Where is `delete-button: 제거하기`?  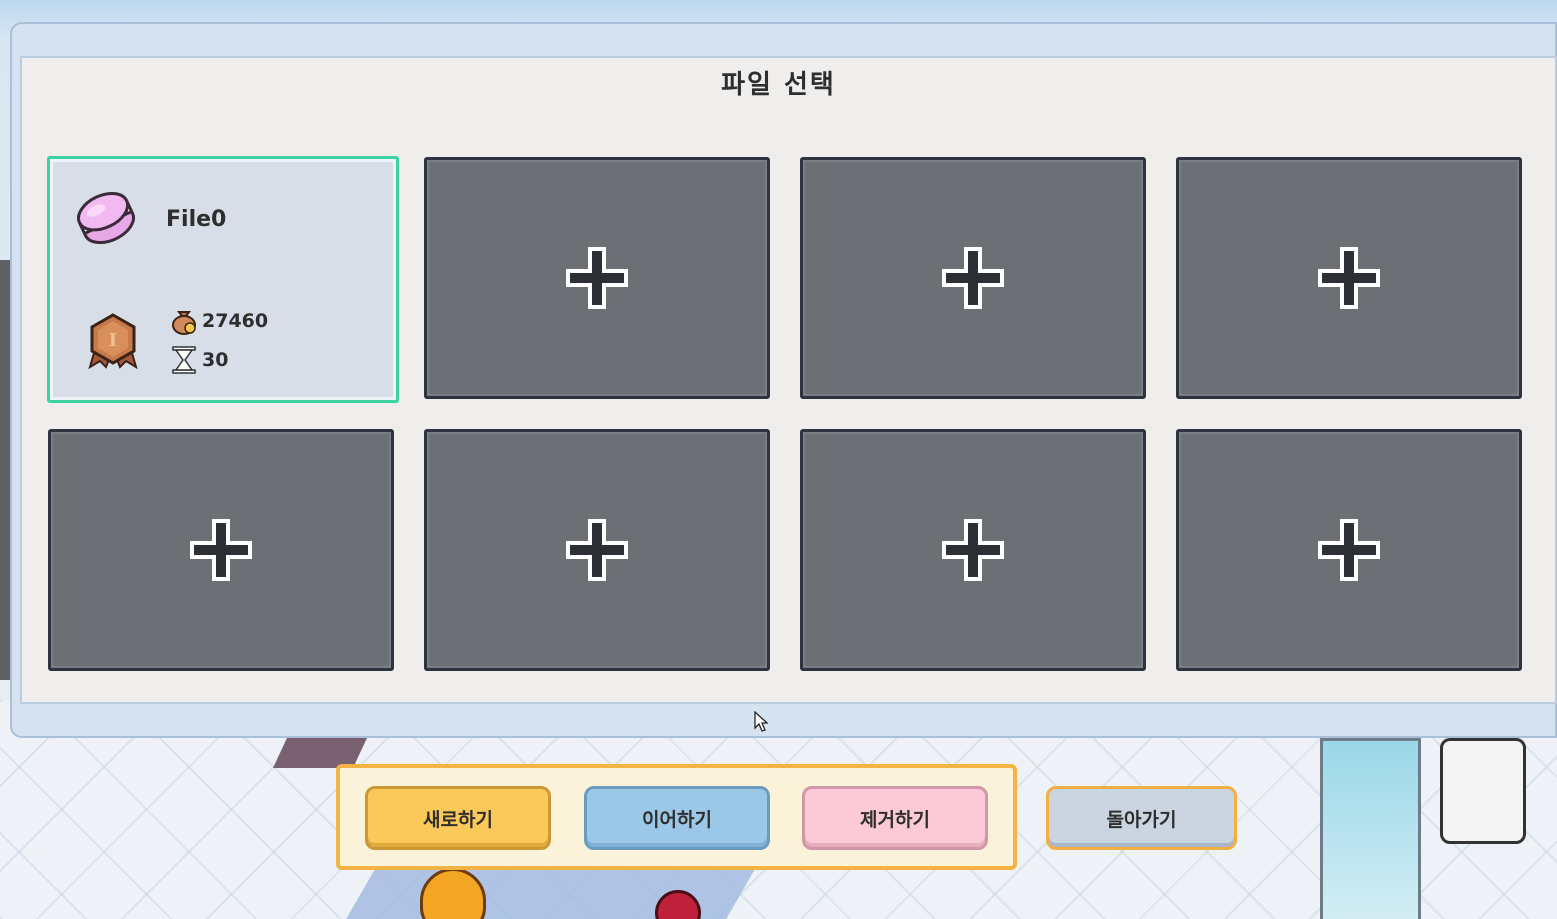 delete-button: 제거하기 is located at coordinates (895, 818).